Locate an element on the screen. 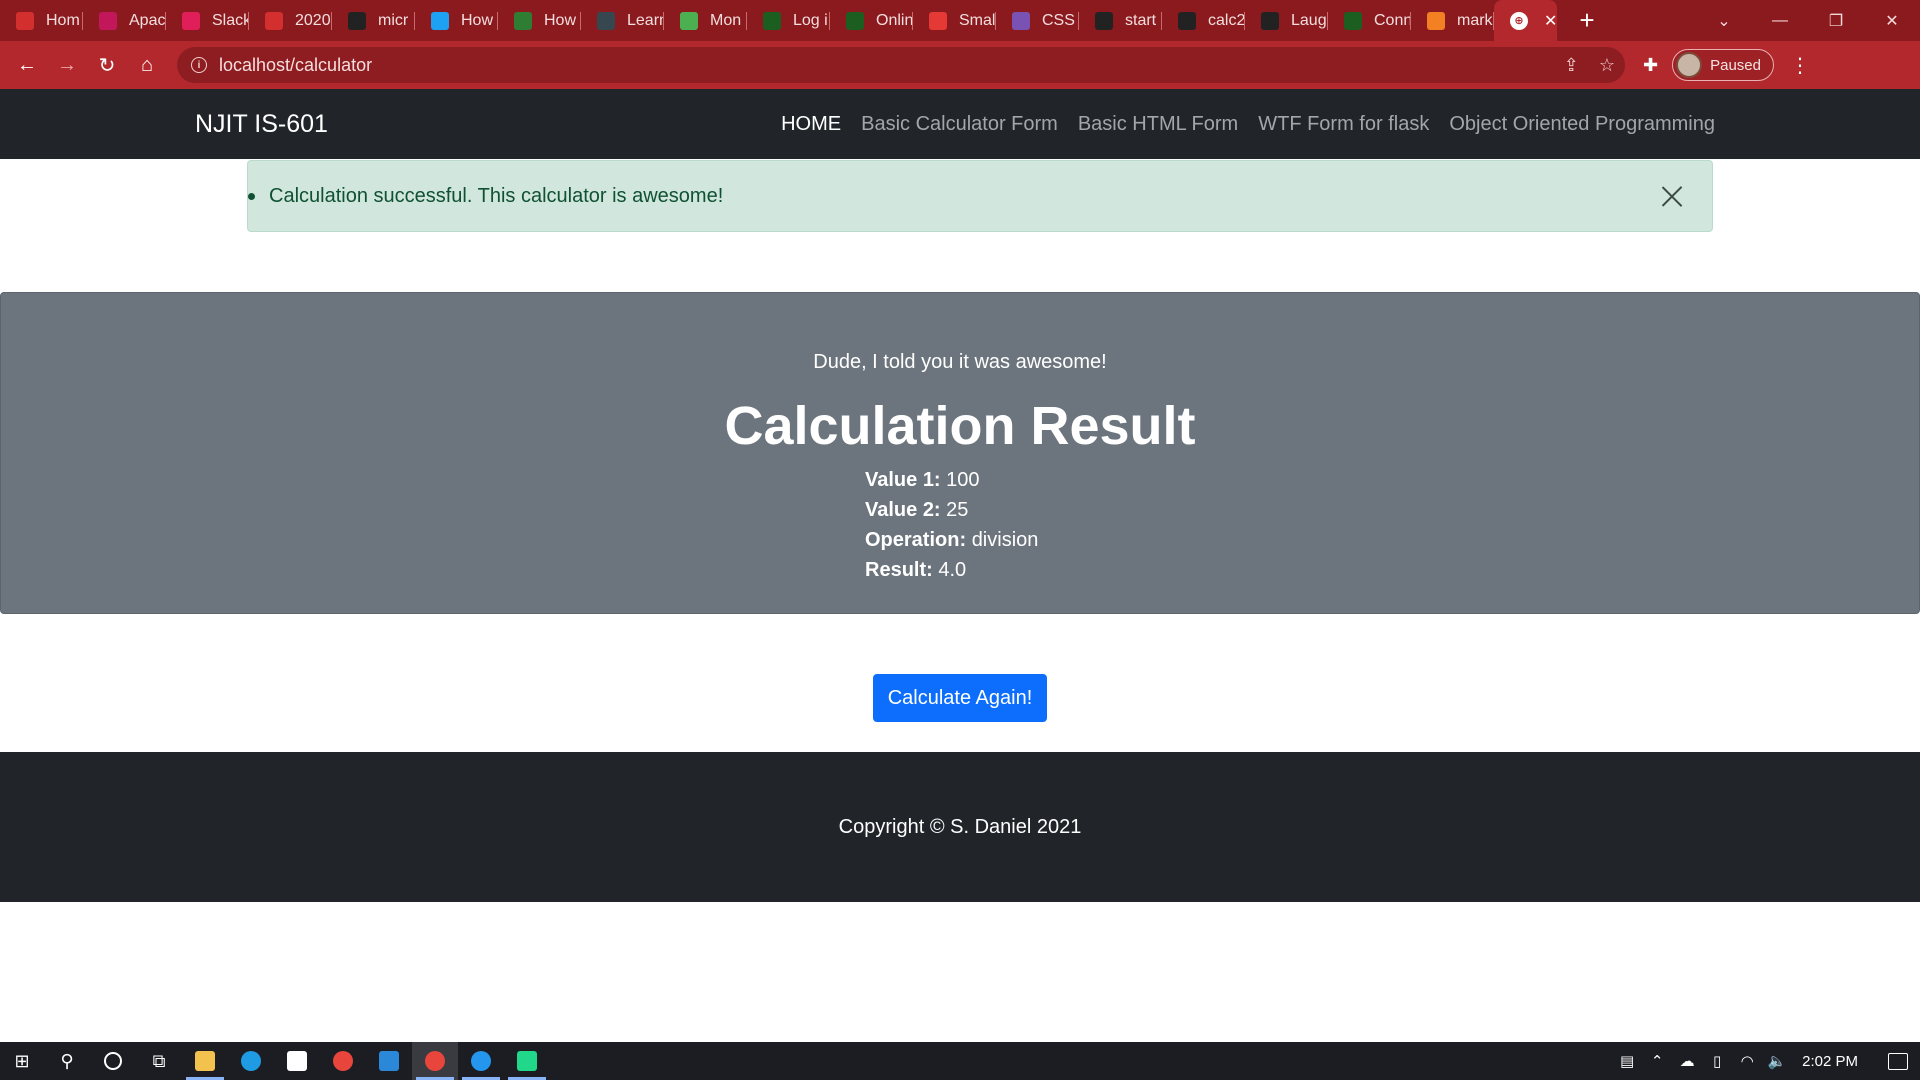 This screenshot has height=1080, width=1920. result-label: Result: is located at coordinates (899, 570).